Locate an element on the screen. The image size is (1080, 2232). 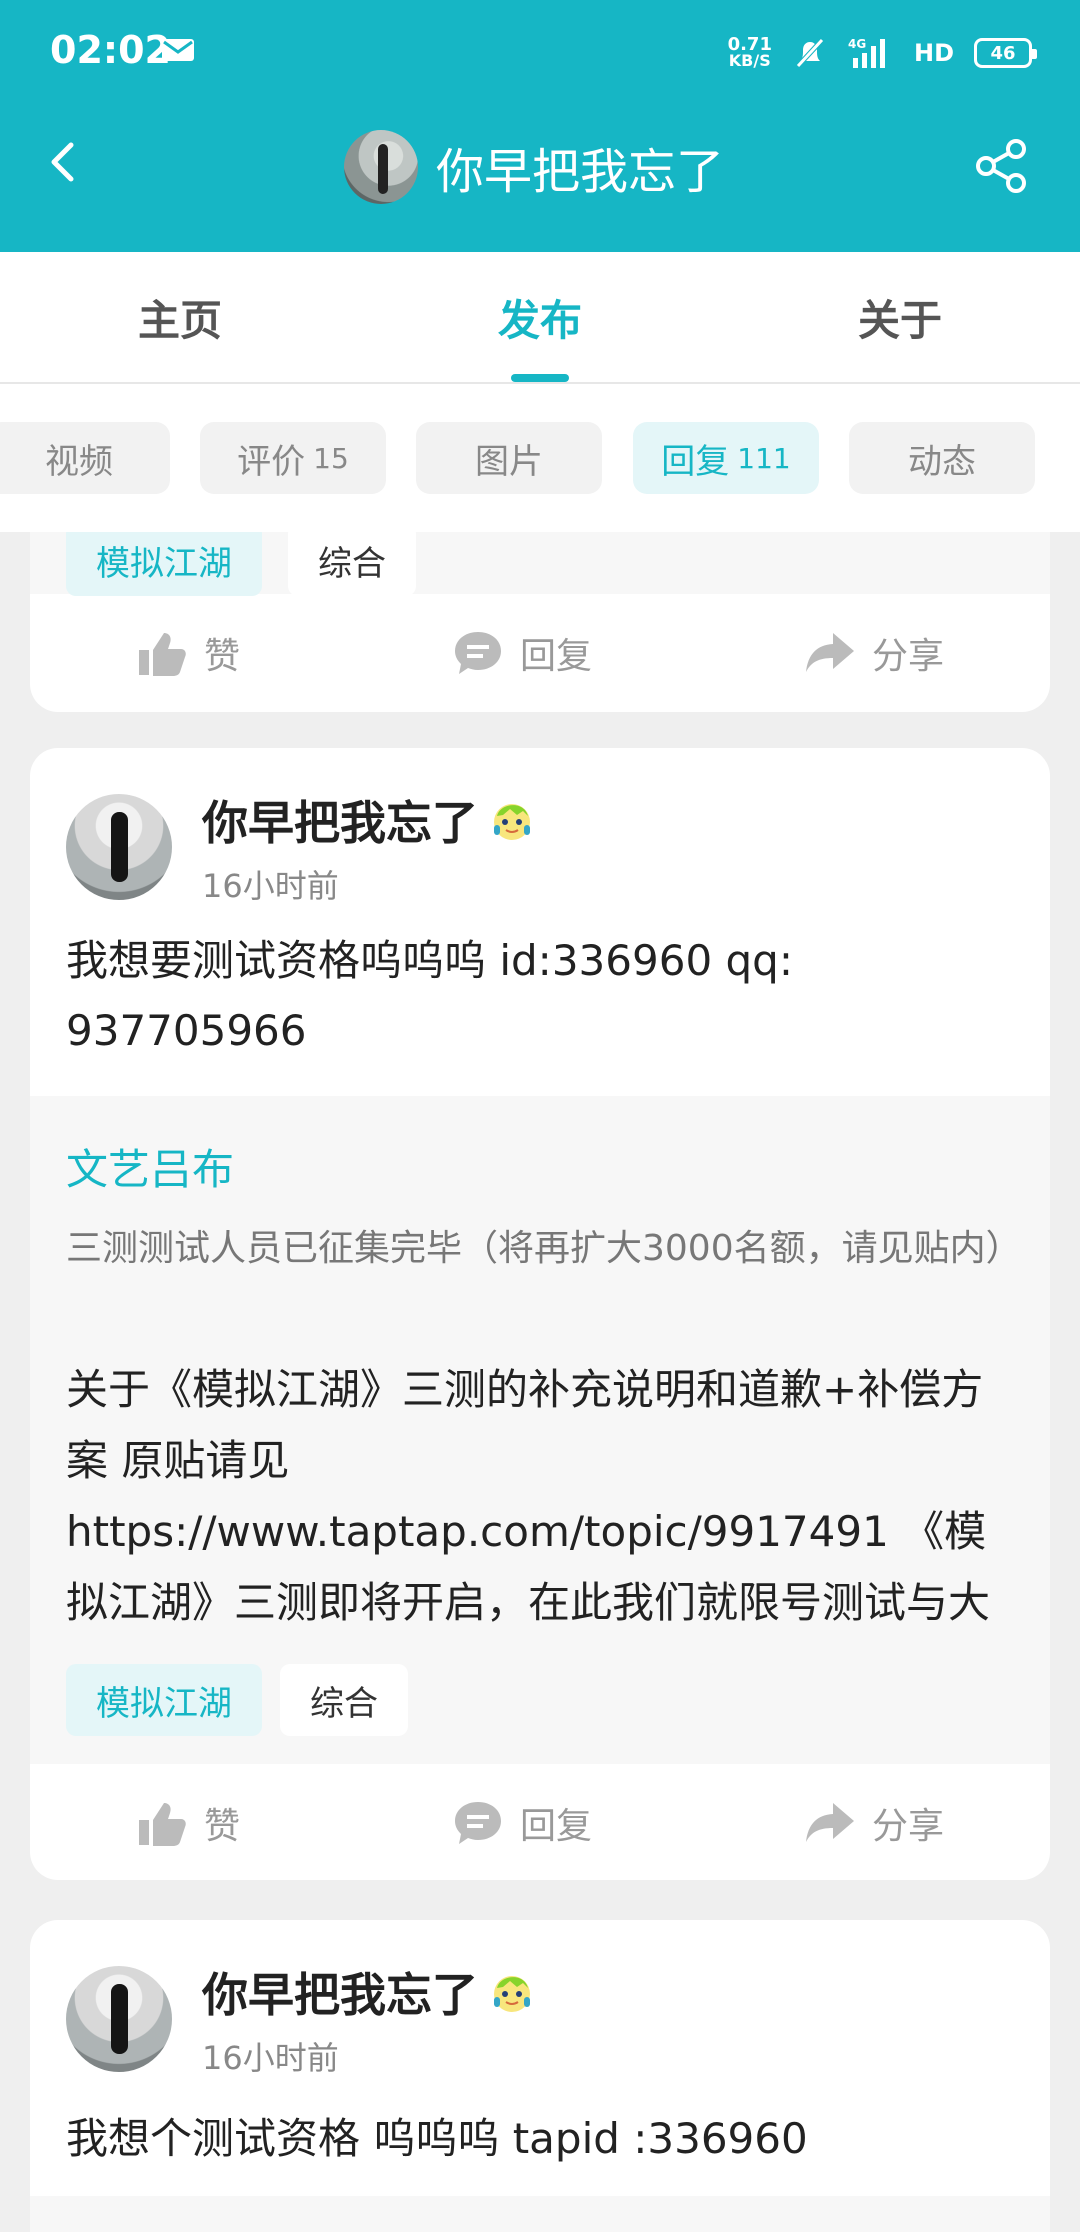
profile-tabs: 主页 发布 关于 is located at coordinates (540, 318).